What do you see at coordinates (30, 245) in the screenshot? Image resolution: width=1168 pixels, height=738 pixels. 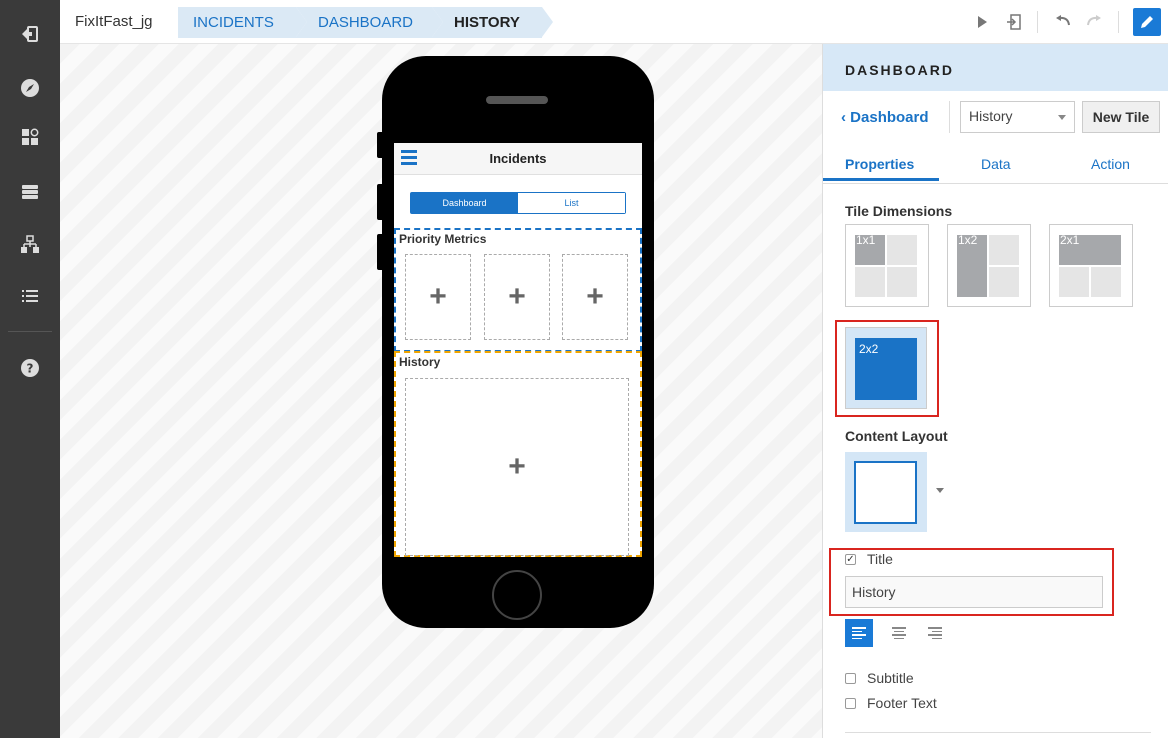 I see `hierarchy-icon` at bounding box center [30, 245].